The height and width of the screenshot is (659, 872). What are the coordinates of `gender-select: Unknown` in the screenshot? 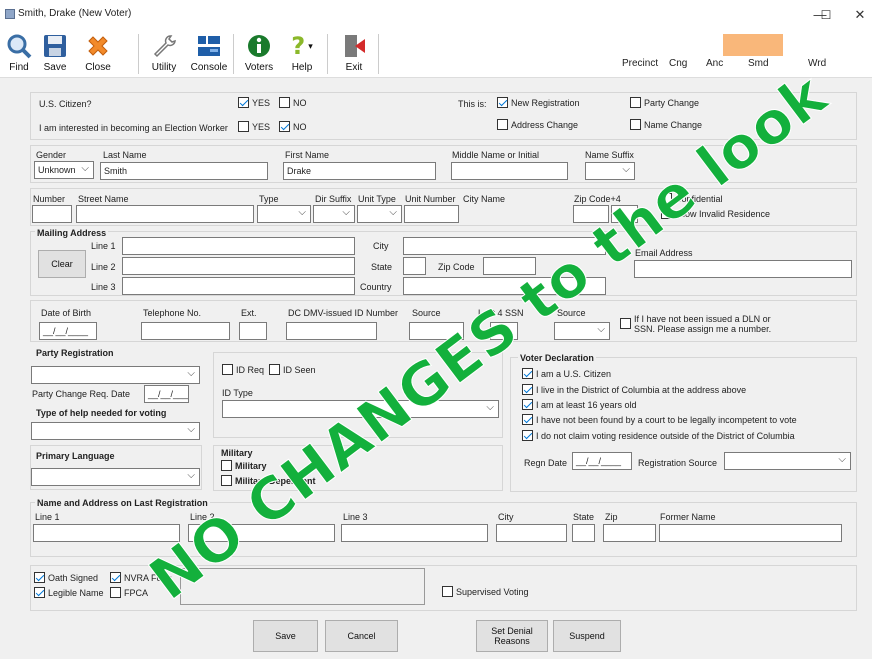 It's located at (64, 170).